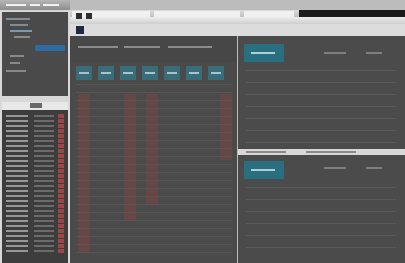 The image size is (405, 263). What do you see at coordinates (153, 49) in the screenshot?
I see `center-toolbar` at bounding box center [153, 49].